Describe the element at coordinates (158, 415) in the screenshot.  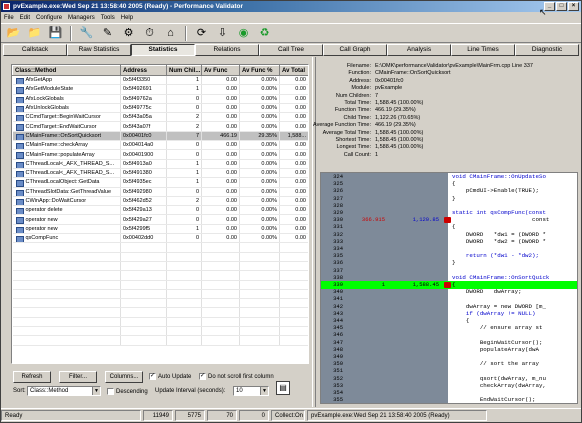
I see `status-field: 11949` at that location.